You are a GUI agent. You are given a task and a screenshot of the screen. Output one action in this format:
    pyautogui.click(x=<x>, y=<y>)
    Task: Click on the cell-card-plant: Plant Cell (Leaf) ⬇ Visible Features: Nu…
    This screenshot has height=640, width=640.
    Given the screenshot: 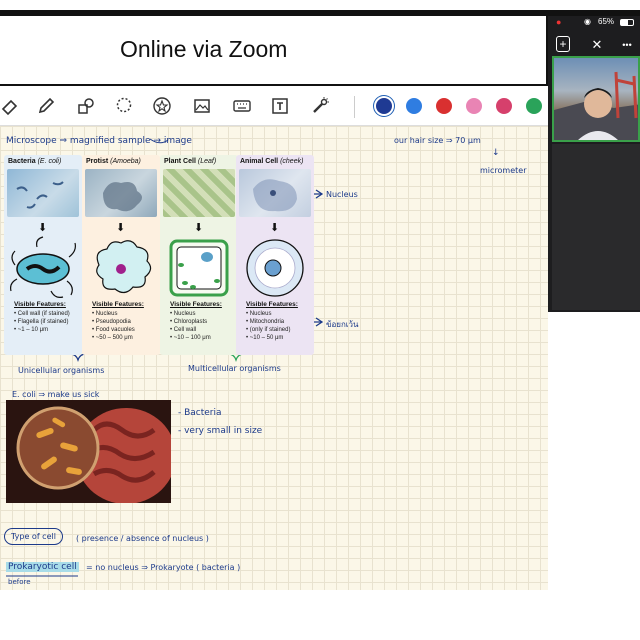 What is the action you would take?
    pyautogui.click(x=199, y=255)
    